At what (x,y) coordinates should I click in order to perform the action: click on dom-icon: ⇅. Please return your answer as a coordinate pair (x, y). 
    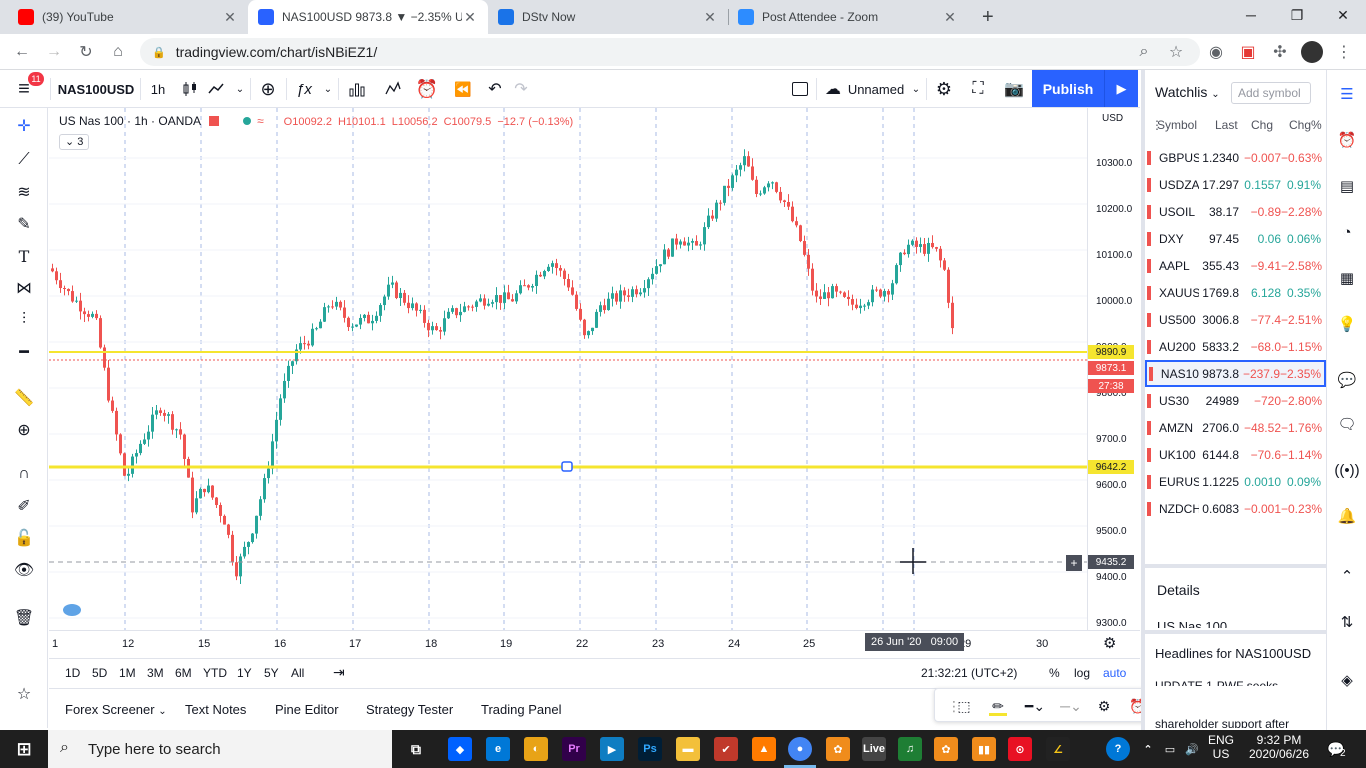
    Looking at the image, I should click on (1347, 622).